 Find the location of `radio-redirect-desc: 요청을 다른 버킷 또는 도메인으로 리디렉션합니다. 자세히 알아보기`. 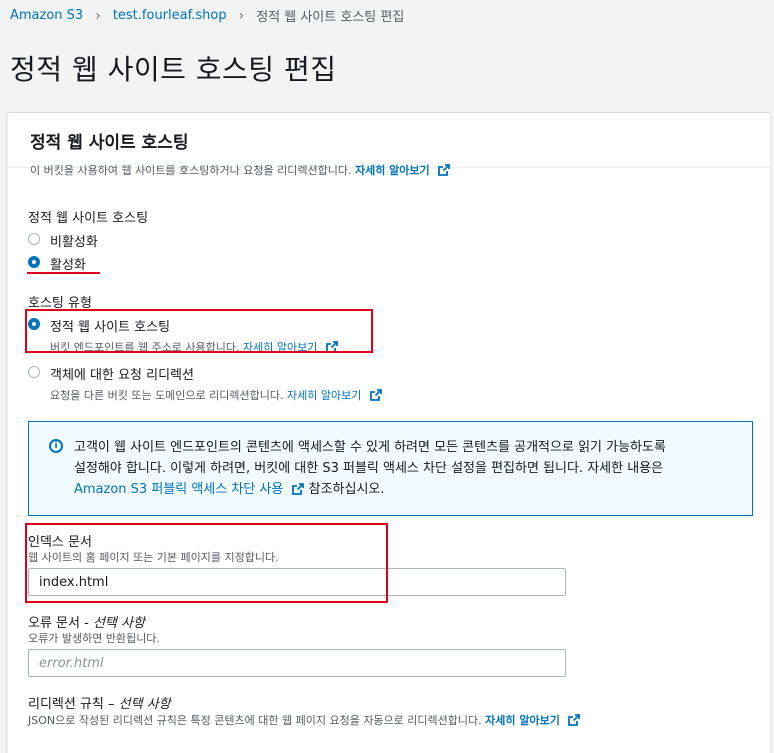

radio-redirect-desc: 요청을 다른 버킷 또는 도메인으로 리디렉션합니다. 자세히 알아보기 is located at coordinates (216, 395).